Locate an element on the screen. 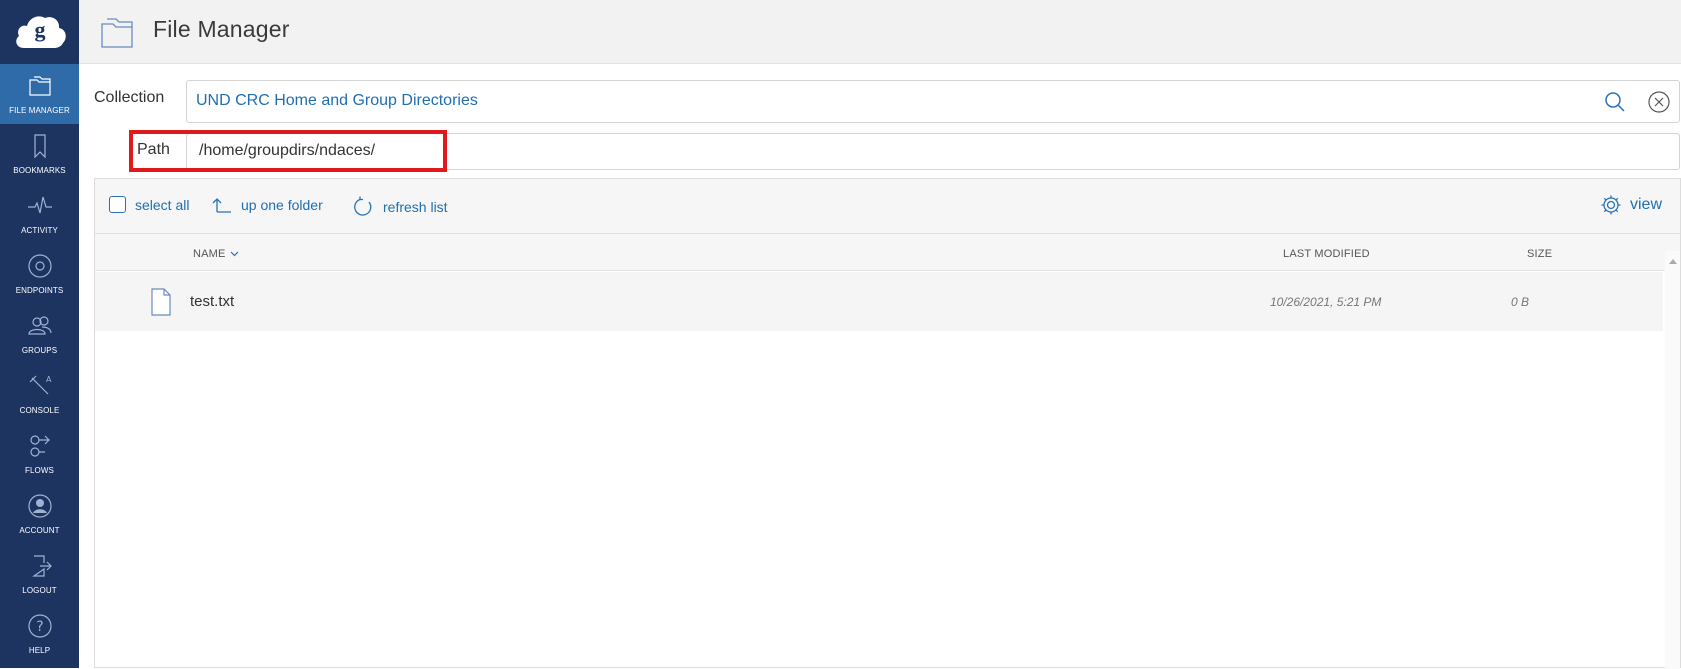  search-icon is located at coordinates (1615, 102).